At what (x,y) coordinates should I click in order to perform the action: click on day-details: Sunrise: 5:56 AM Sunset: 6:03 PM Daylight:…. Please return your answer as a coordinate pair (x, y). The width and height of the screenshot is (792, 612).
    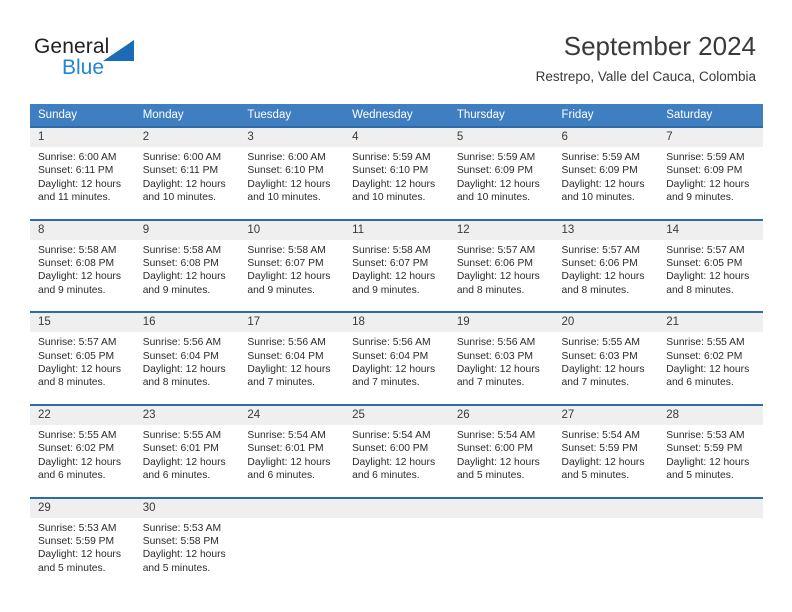
    Looking at the image, I should click on (501, 364).